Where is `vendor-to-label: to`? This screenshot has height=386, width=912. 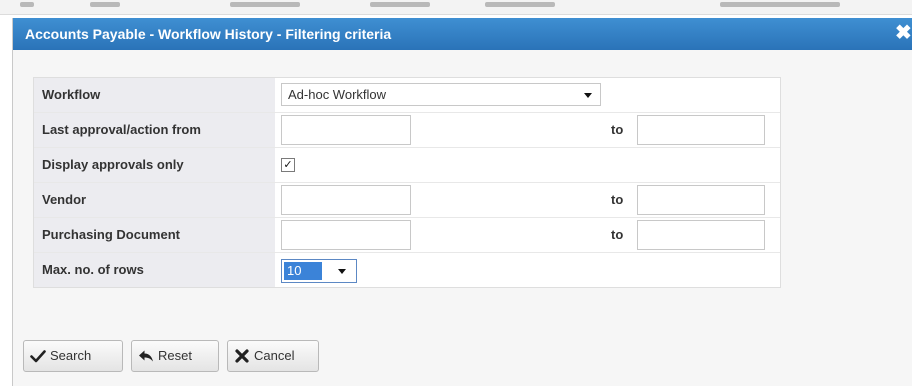 vendor-to-label: to is located at coordinates (617, 199).